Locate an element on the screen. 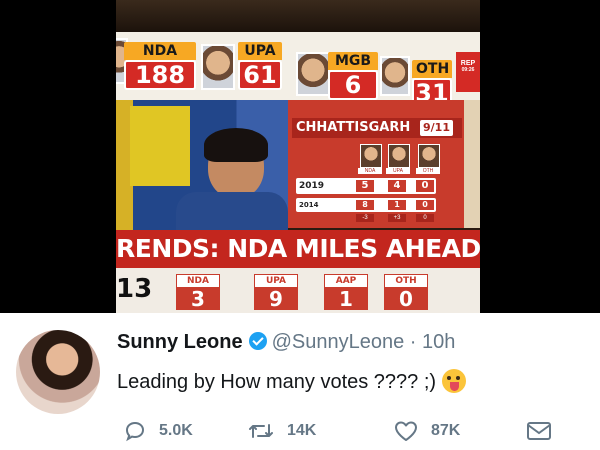 This screenshot has width=600, height=450. tweet-actions: 5.0K 14K 87K is located at coordinates (337, 431).